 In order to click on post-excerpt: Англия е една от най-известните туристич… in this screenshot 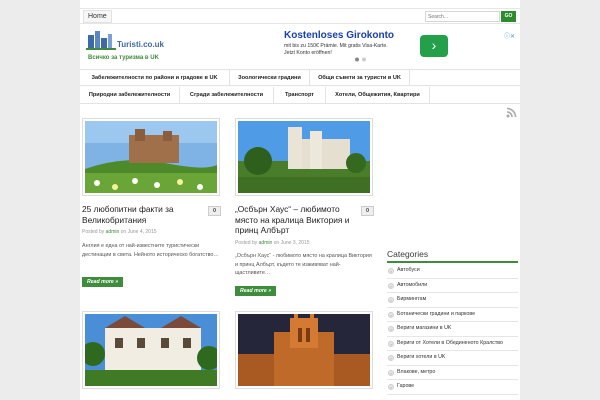, I will do `click(150, 250)`.